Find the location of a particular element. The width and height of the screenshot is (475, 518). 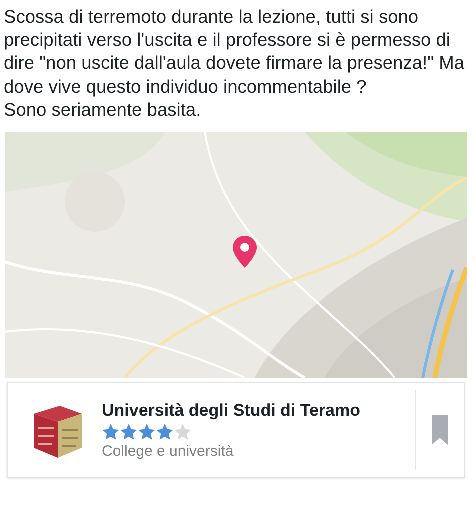

map-pin-icon is located at coordinates (245, 252).